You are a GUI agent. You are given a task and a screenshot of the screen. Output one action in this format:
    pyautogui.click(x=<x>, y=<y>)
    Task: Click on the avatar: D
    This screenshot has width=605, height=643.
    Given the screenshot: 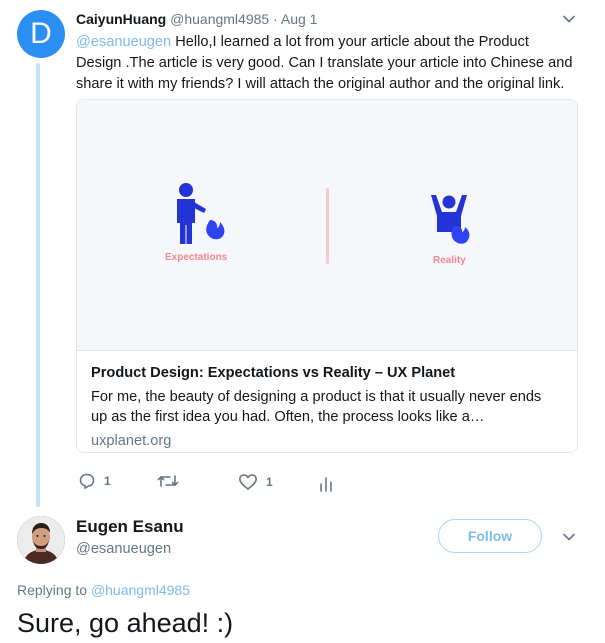 What is the action you would take?
    pyautogui.click(x=41, y=34)
    